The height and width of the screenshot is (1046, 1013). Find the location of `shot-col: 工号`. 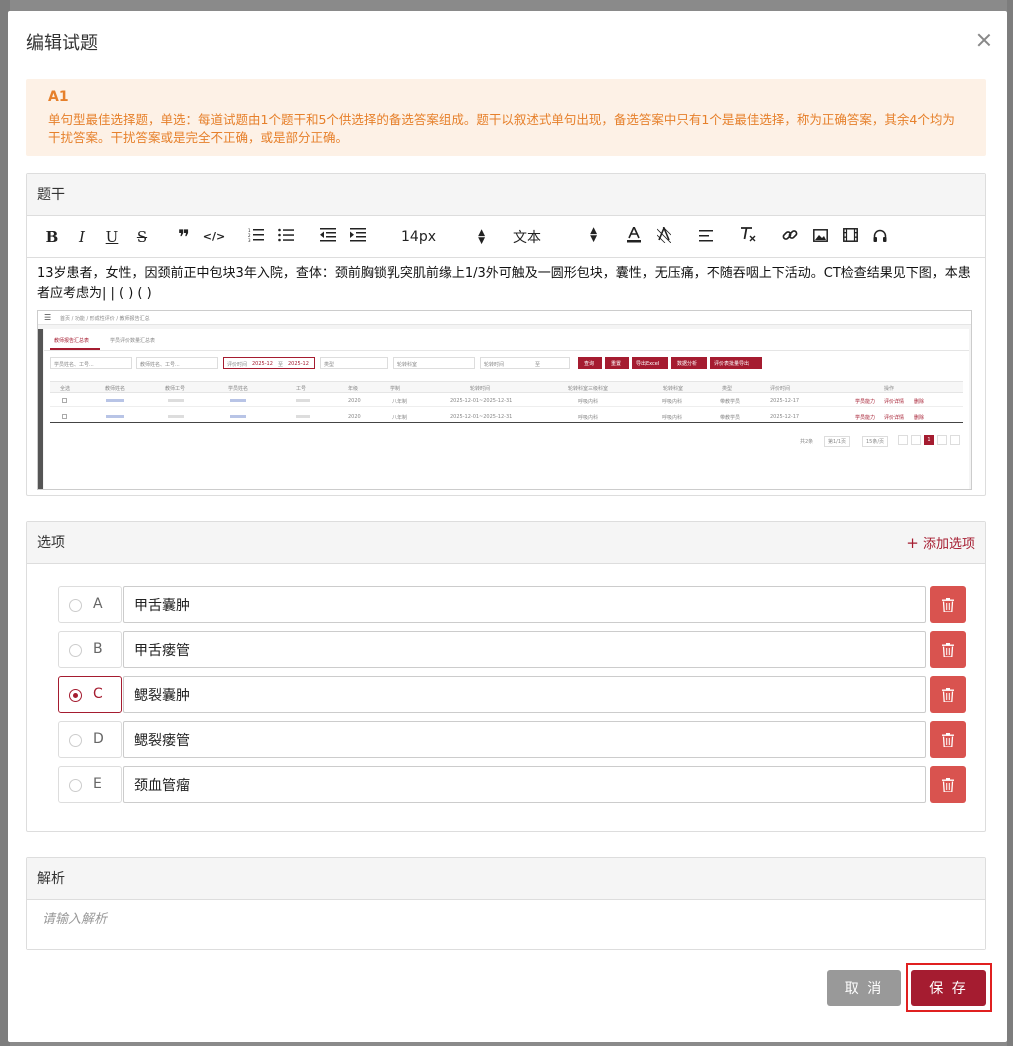

shot-col: 工号 is located at coordinates (301, 389).